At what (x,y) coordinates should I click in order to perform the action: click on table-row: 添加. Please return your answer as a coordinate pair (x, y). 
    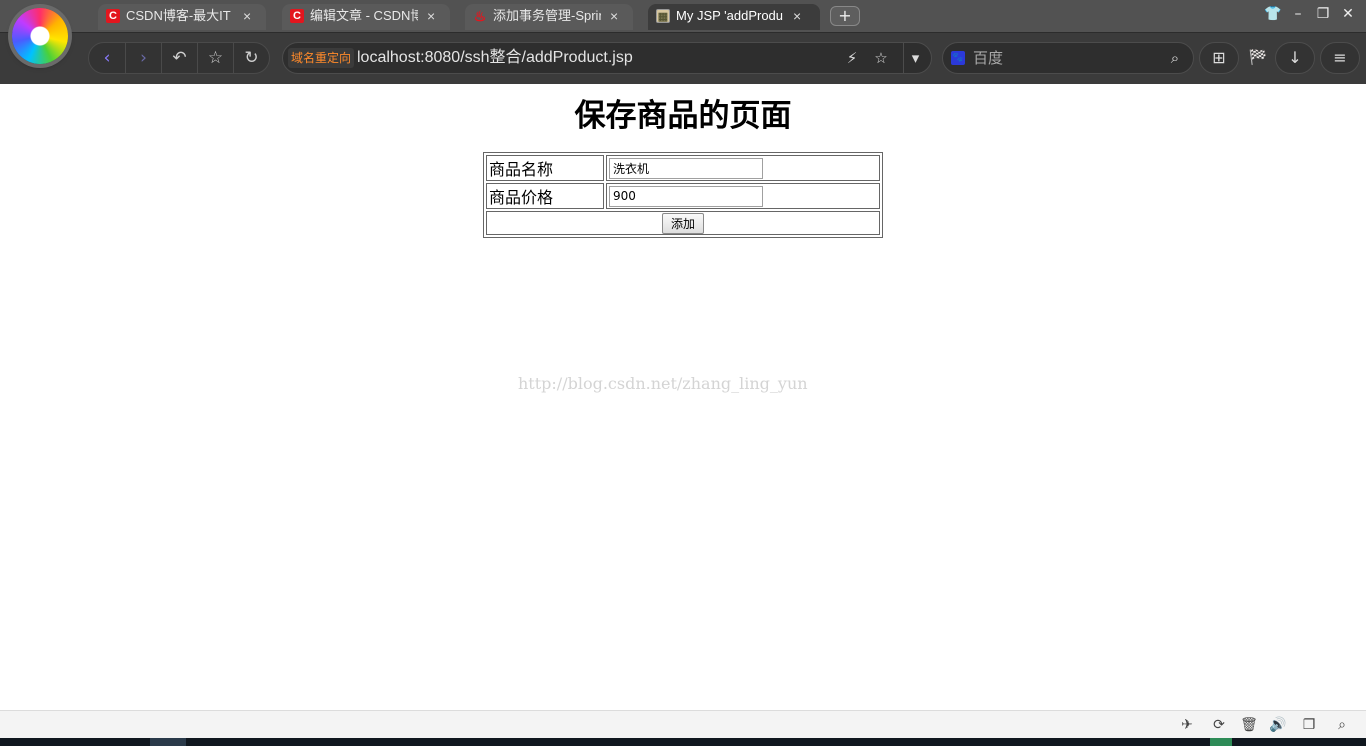
    Looking at the image, I should click on (683, 223).